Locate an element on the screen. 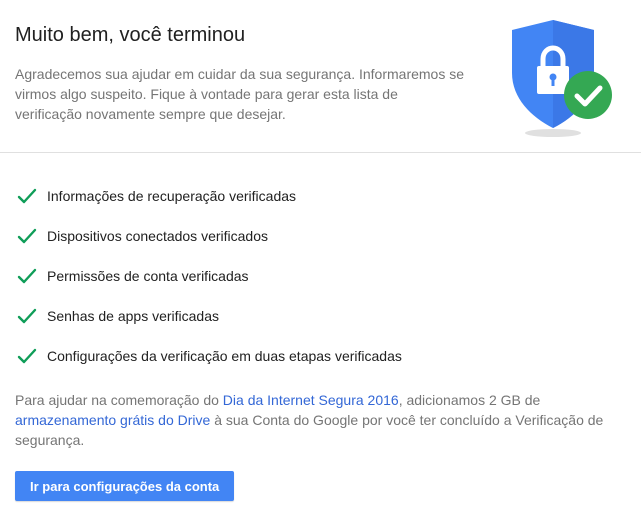  list-item: Permissões de conta verificadas is located at coordinates (201, 276).